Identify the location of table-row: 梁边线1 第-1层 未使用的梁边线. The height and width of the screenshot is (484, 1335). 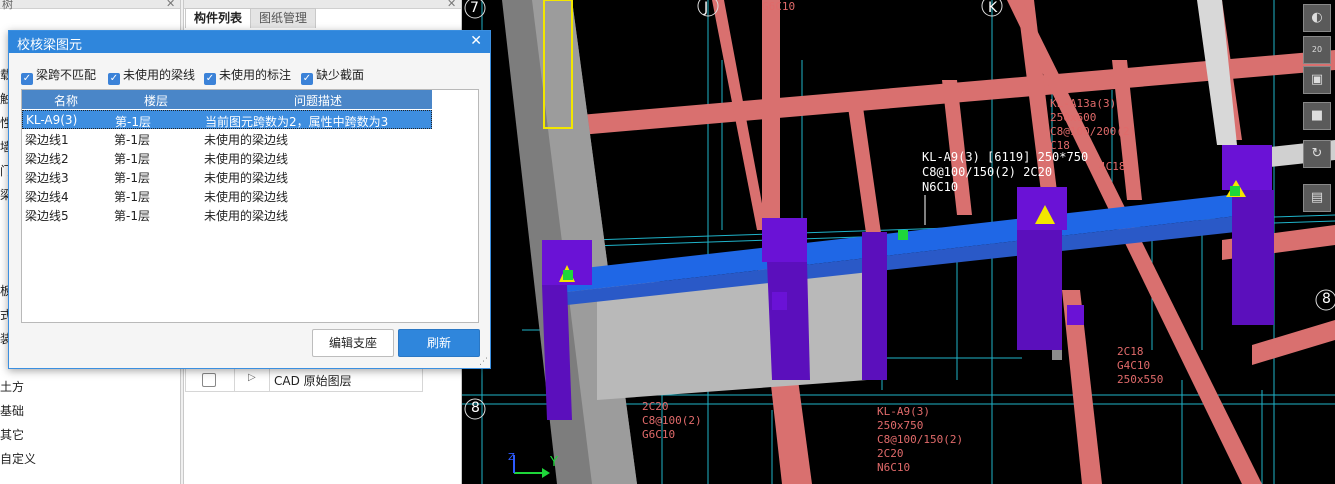
(227, 138).